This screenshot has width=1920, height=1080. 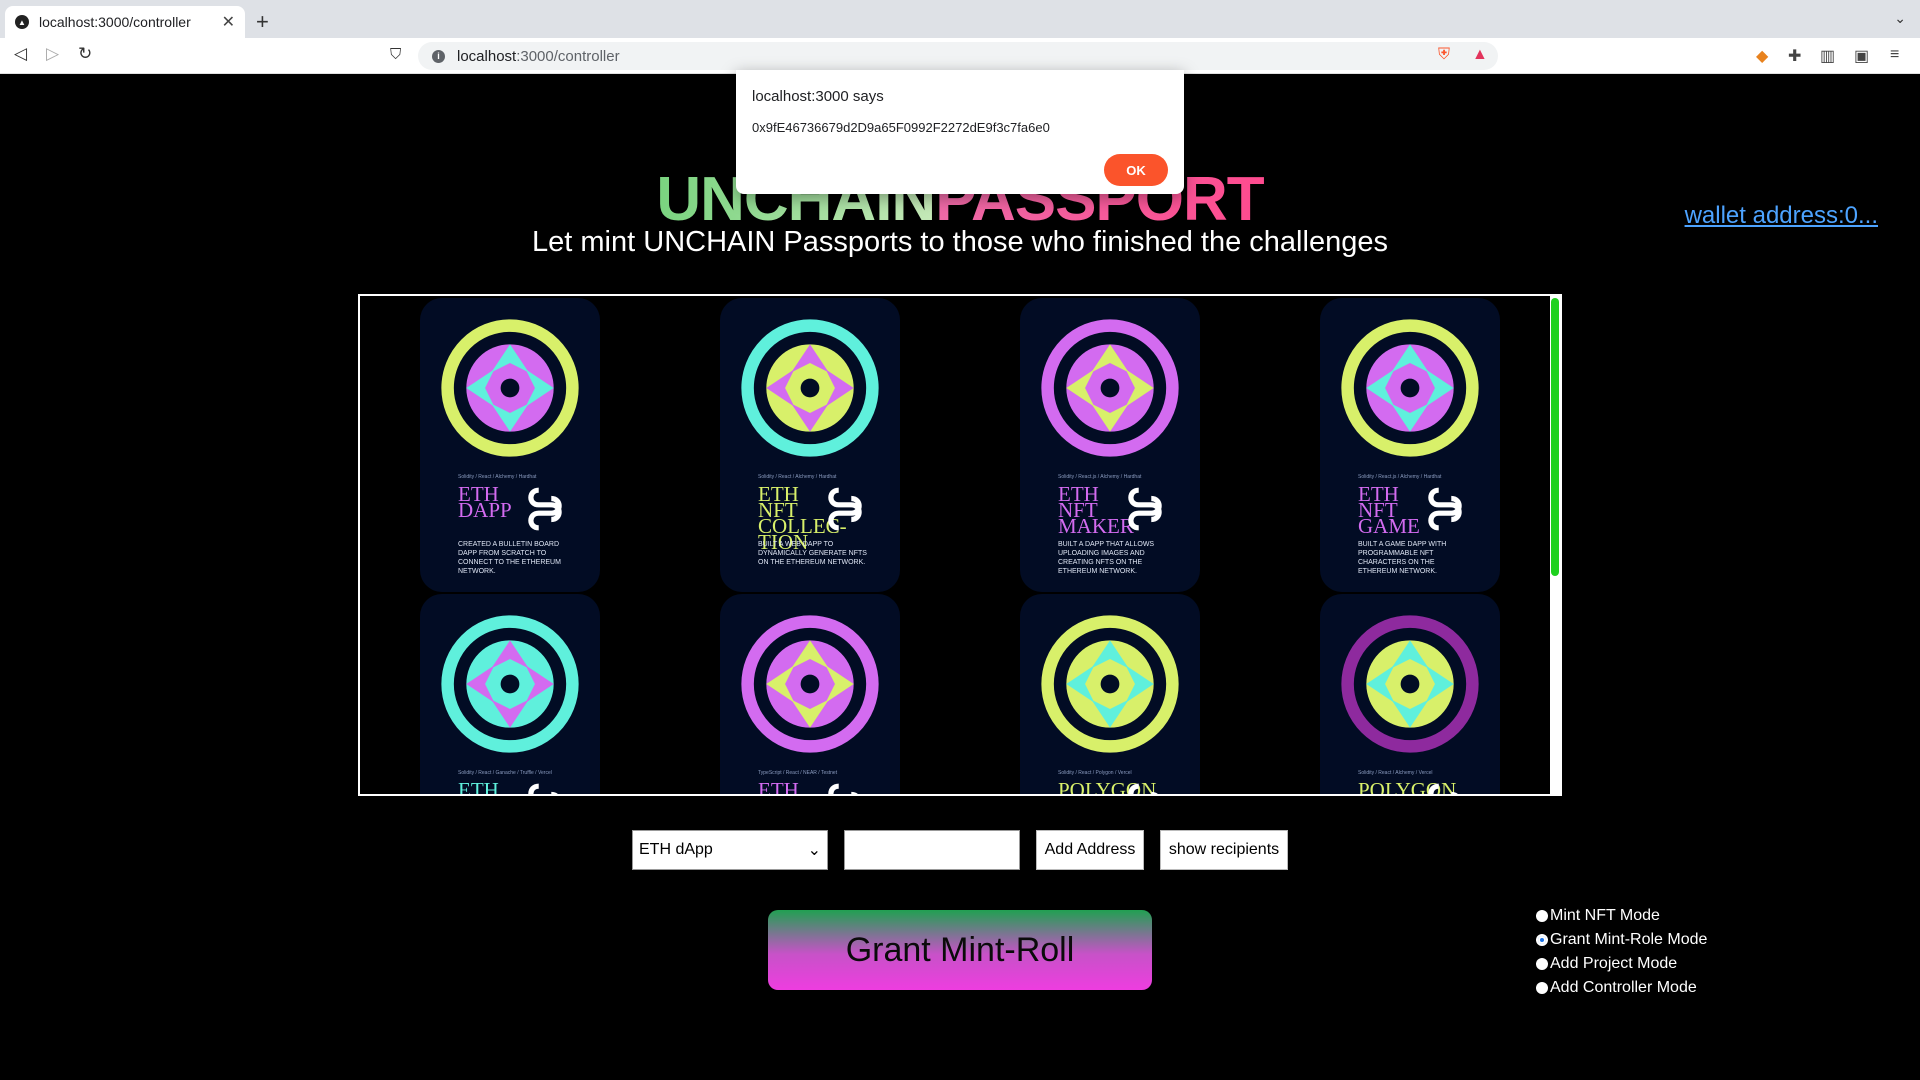 I want to click on dialog-title: localhost:3000 says, so click(x=818, y=96).